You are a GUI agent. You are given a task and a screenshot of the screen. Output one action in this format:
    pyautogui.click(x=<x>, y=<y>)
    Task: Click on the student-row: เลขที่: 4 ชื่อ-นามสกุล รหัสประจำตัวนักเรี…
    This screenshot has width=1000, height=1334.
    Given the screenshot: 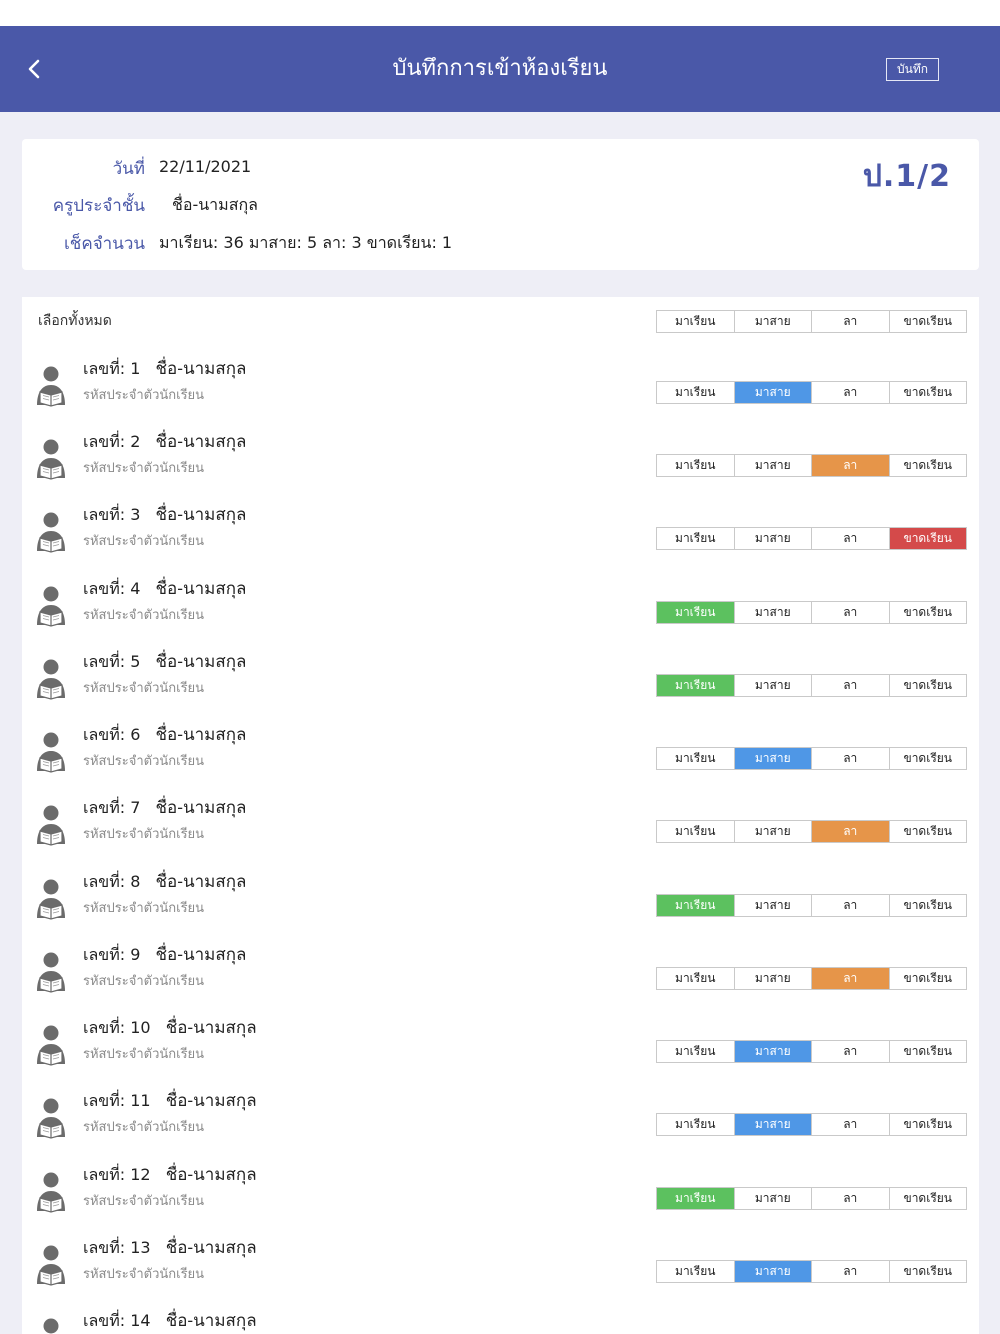 What is the action you would take?
    pyautogui.click(x=500, y=611)
    